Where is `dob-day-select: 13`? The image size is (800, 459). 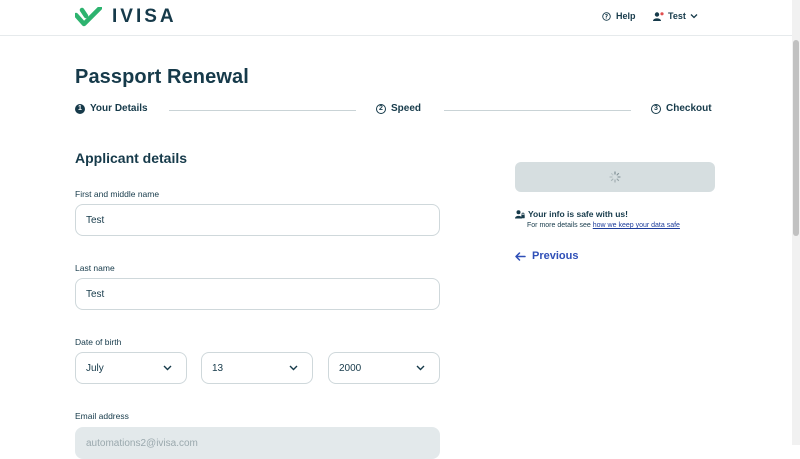 dob-day-select: 13 is located at coordinates (257, 368).